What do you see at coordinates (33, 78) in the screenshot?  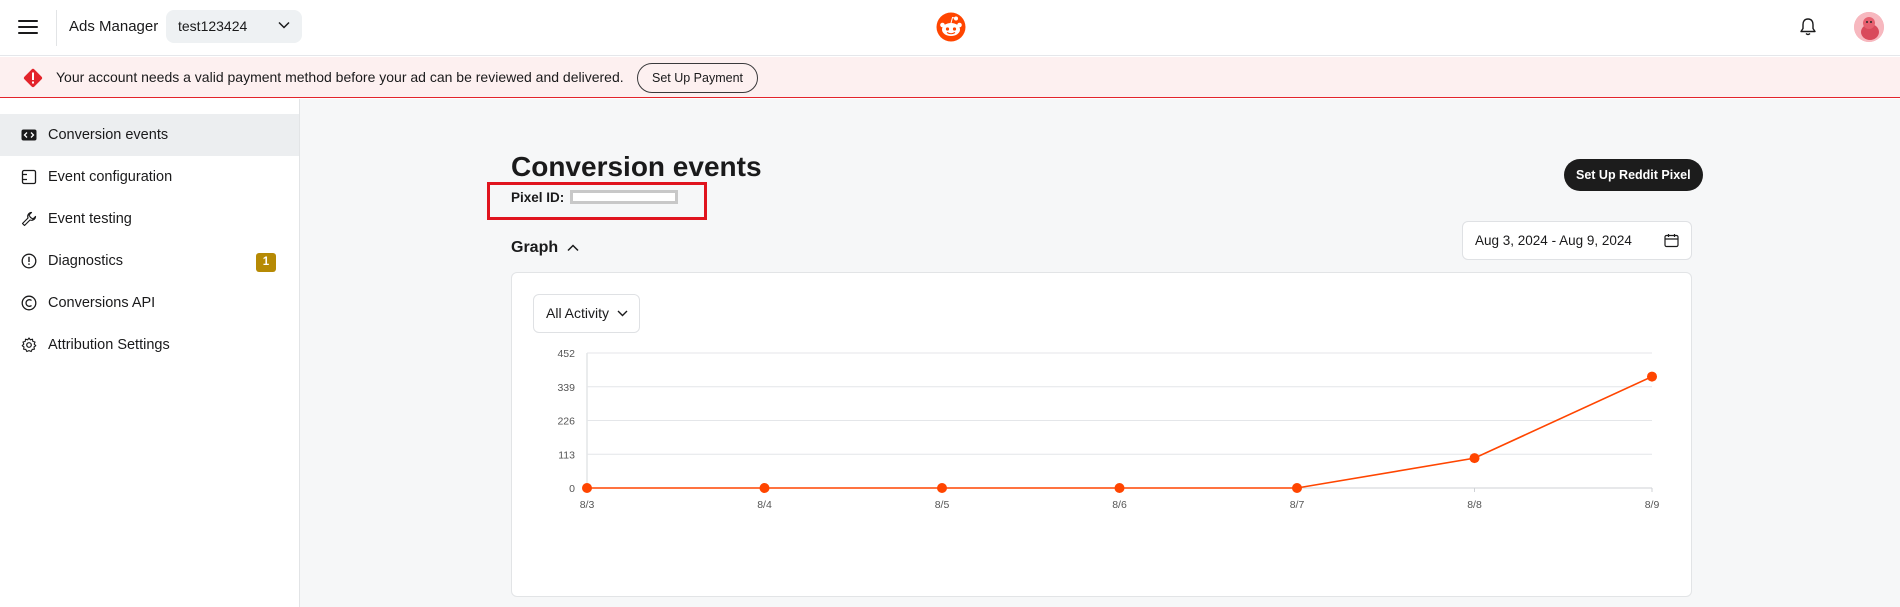 I see `warning-icon` at bounding box center [33, 78].